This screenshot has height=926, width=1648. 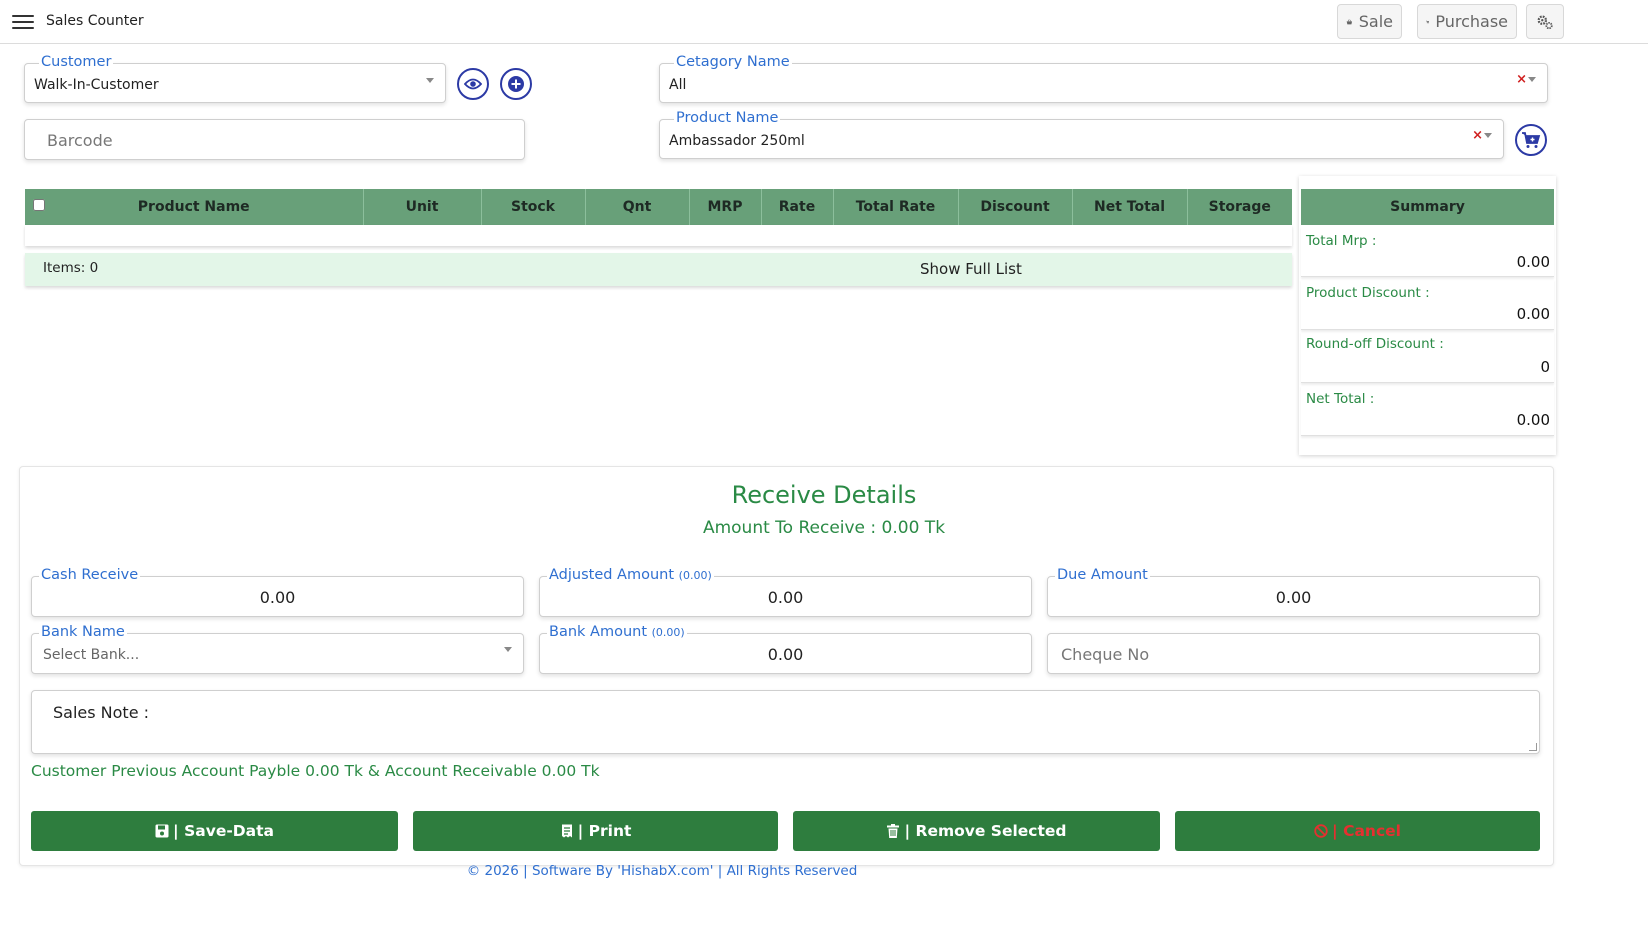 I want to click on purchase-button: Purchase, so click(x=1467, y=21).